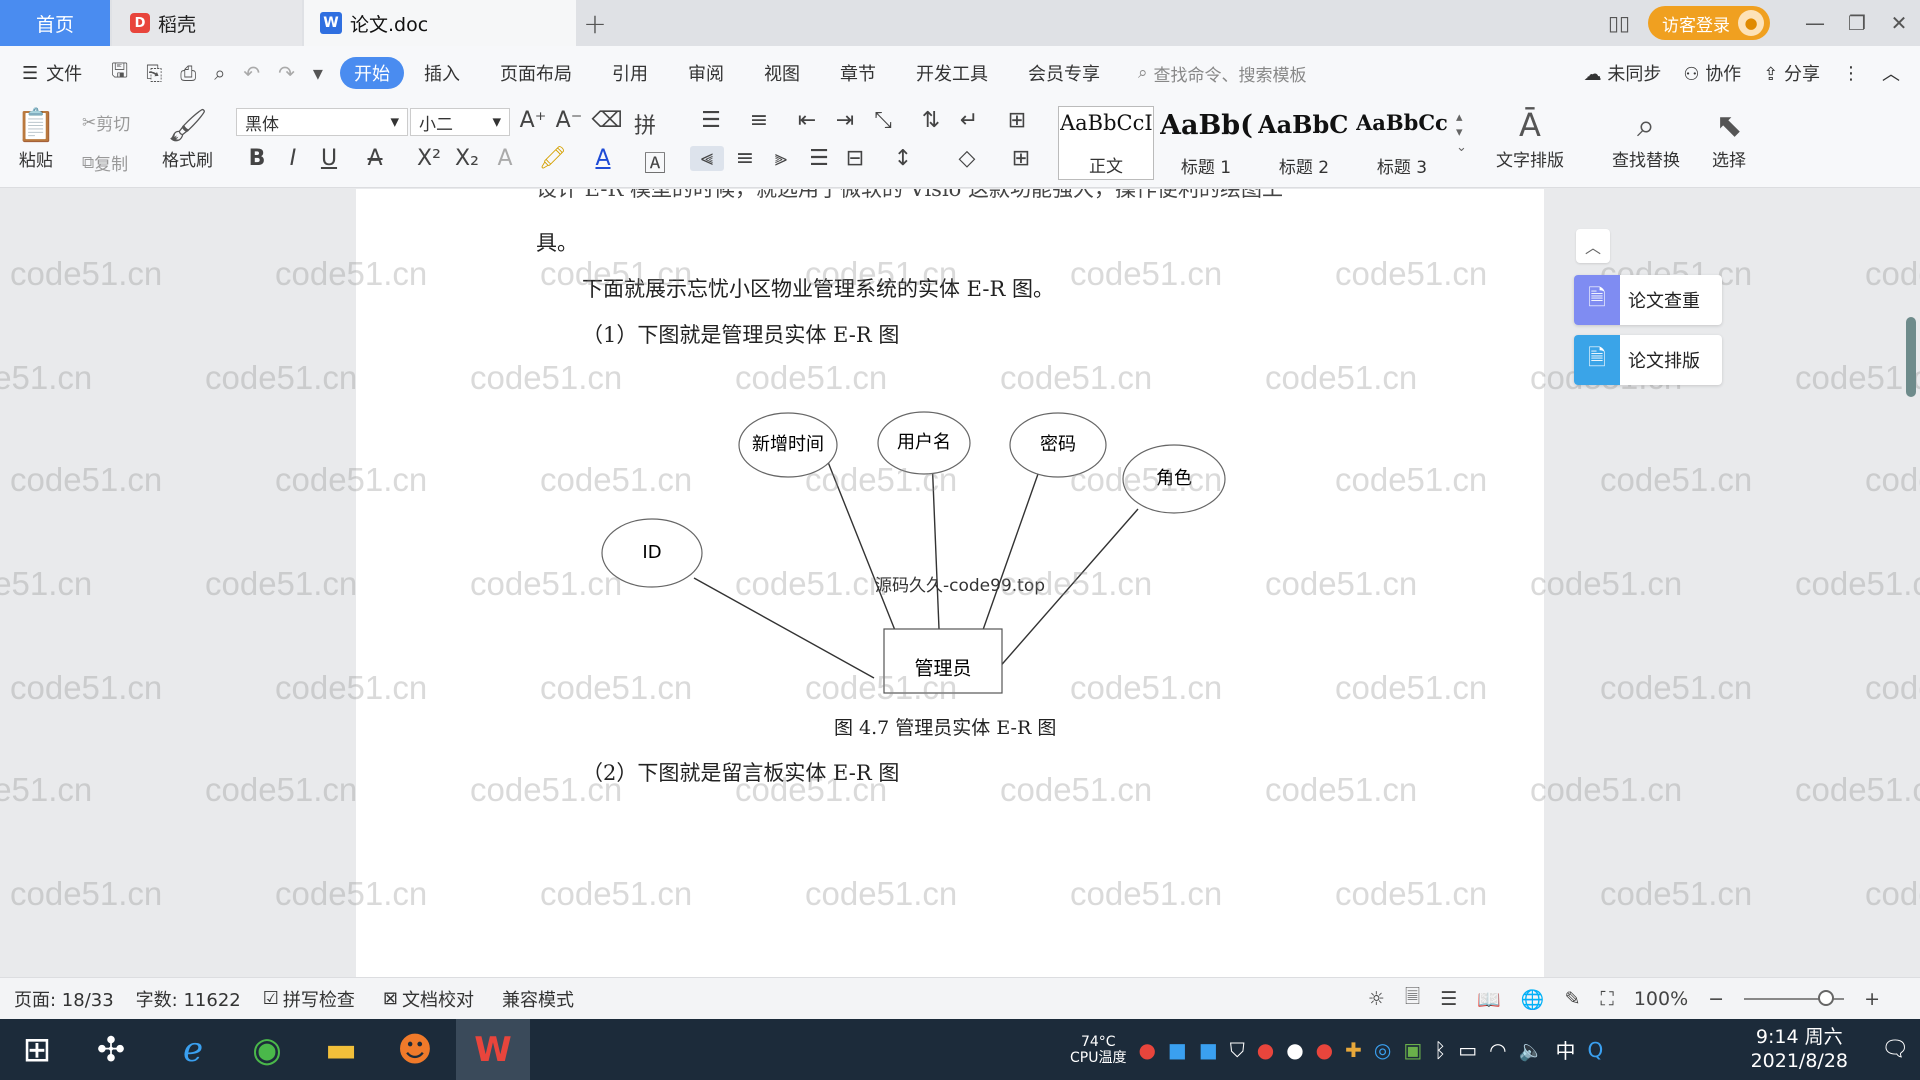  I want to click on tab-document: W 论文.doc, so click(440, 23).